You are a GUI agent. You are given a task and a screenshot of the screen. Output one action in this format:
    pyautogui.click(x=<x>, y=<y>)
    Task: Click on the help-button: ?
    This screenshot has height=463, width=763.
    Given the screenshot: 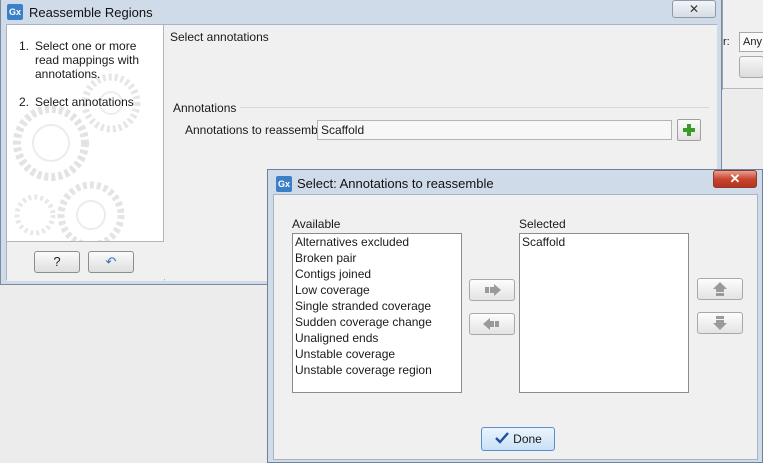 What is the action you would take?
    pyautogui.click(x=57, y=262)
    